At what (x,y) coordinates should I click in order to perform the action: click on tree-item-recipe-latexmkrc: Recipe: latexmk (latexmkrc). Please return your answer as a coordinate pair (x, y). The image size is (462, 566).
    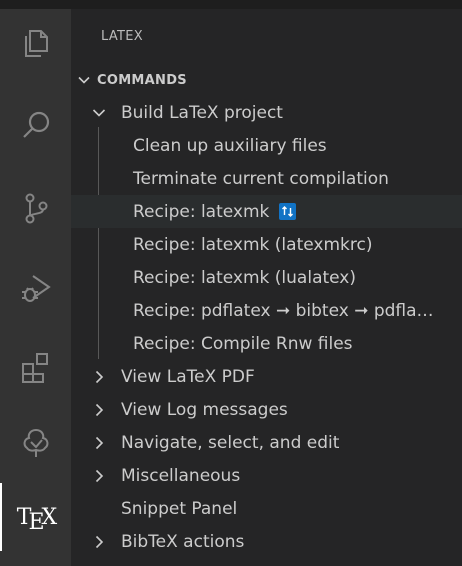
    Looking at the image, I should click on (266, 244).